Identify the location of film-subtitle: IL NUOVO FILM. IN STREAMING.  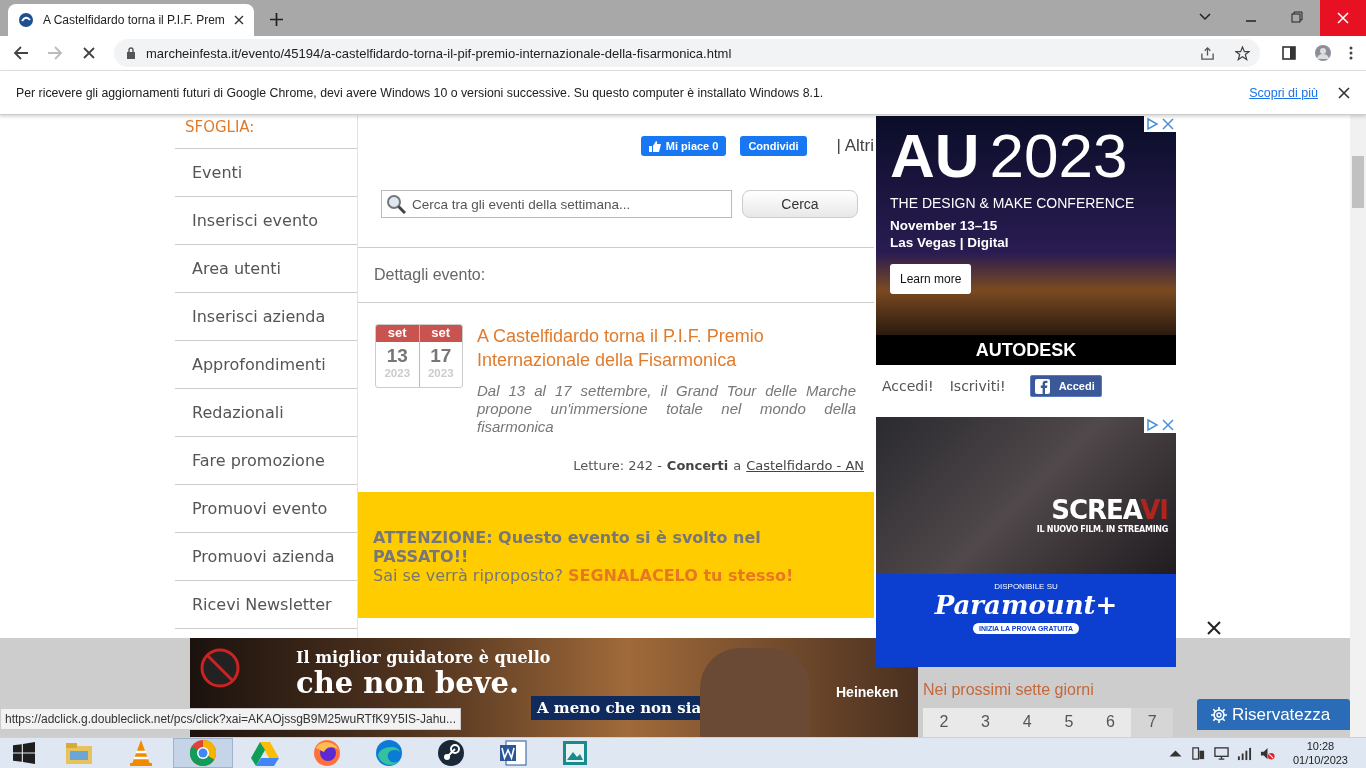
(1102, 529).